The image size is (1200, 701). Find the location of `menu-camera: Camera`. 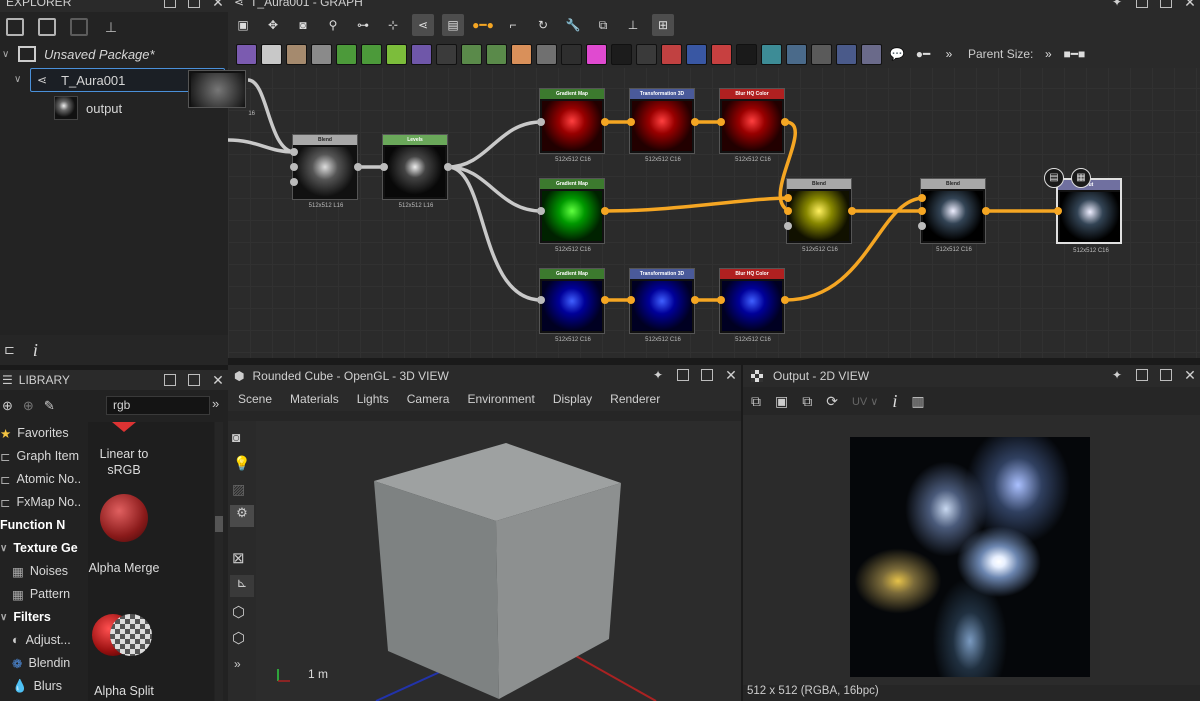

menu-camera: Camera is located at coordinates (428, 399).